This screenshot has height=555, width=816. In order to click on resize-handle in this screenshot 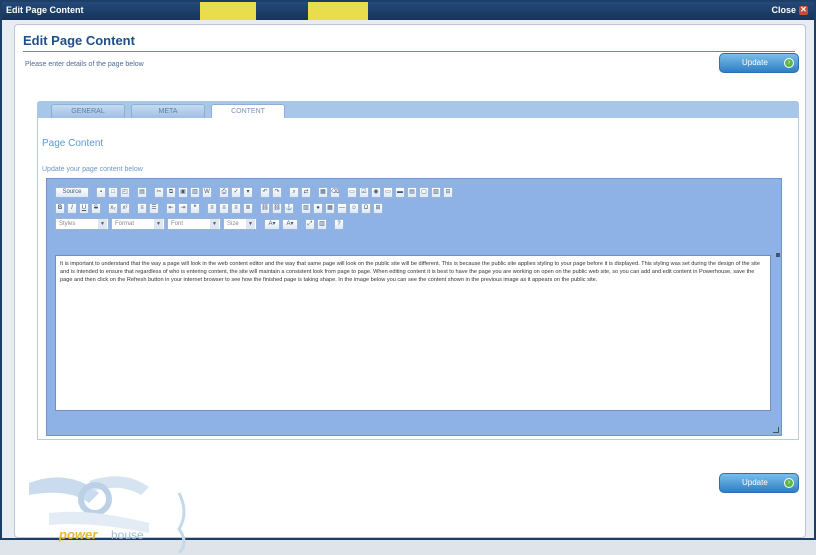, I will do `click(776, 430)`.